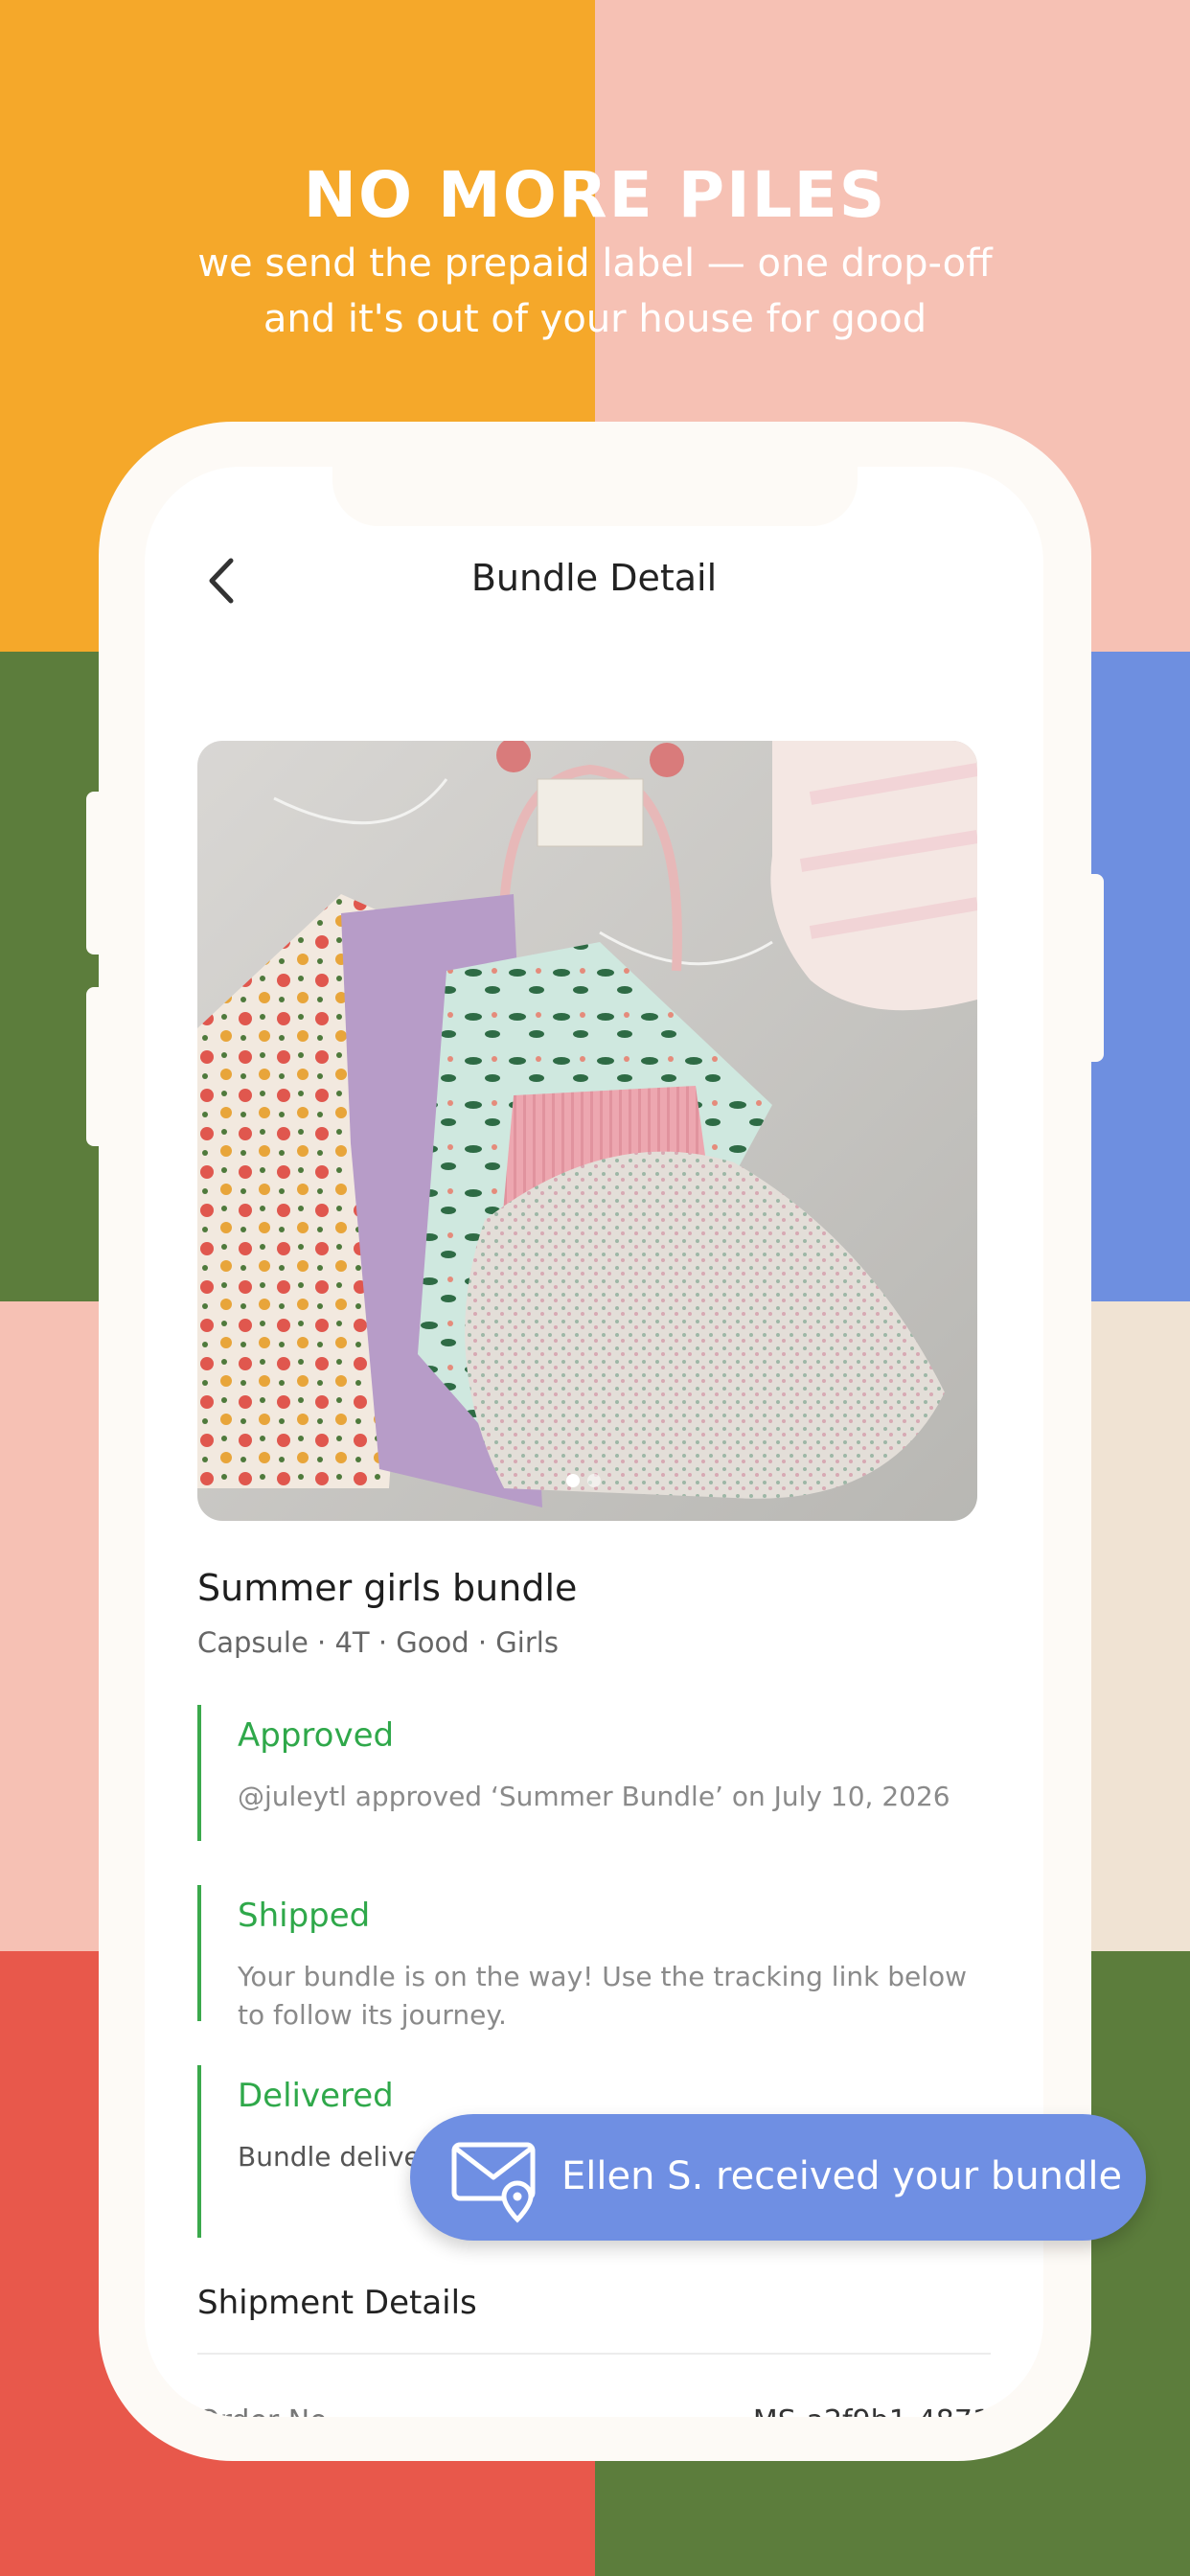  Describe the element at coordinates (378, 1642) in the screenshot. I see `bundle-meta: Capsule · 4T · Good · Girls` at that location.